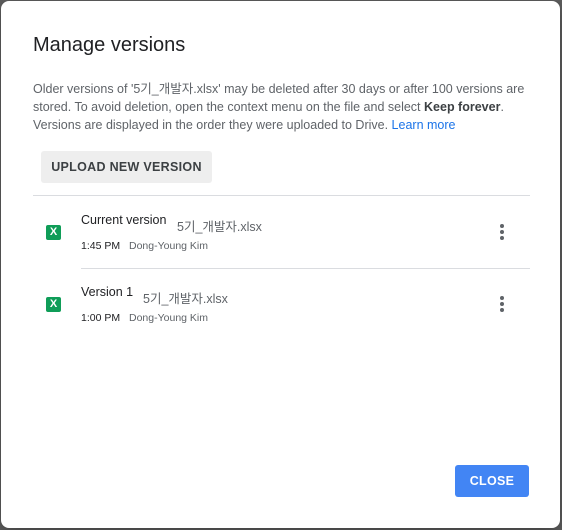  Describe the element at coordinates (424, 125) in the screenshot. I see `learn-more-link: Learn more` at that location.